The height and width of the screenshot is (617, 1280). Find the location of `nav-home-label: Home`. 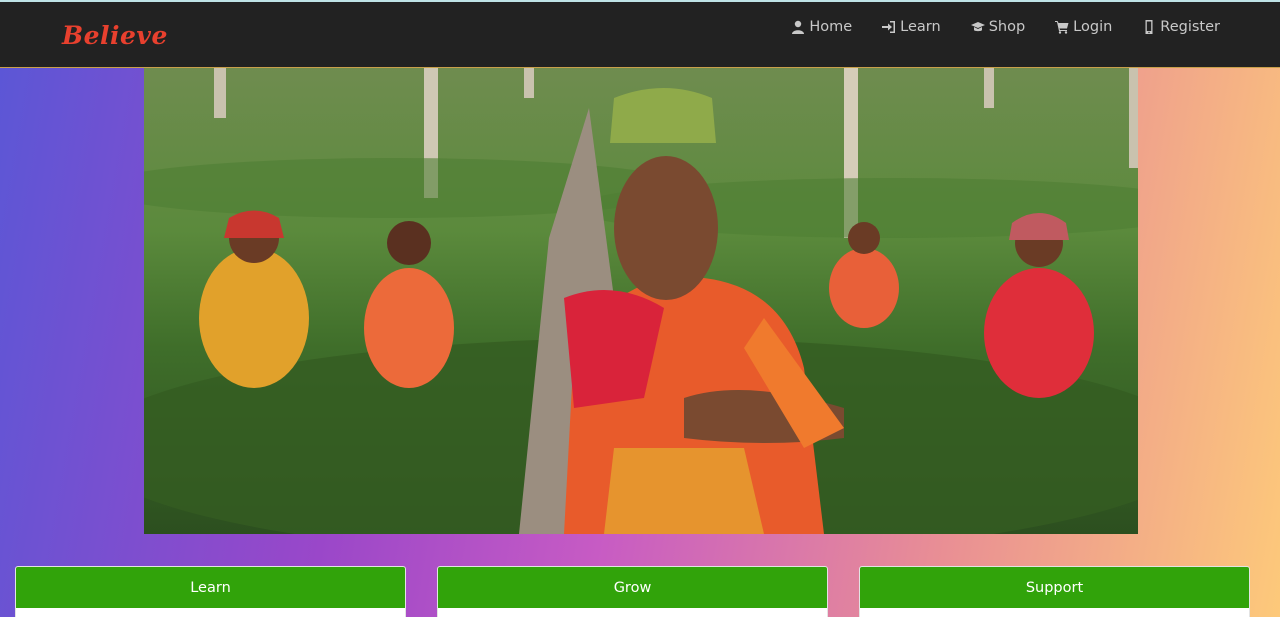

nav-home-label: Home is located at coordinates (831, 27).